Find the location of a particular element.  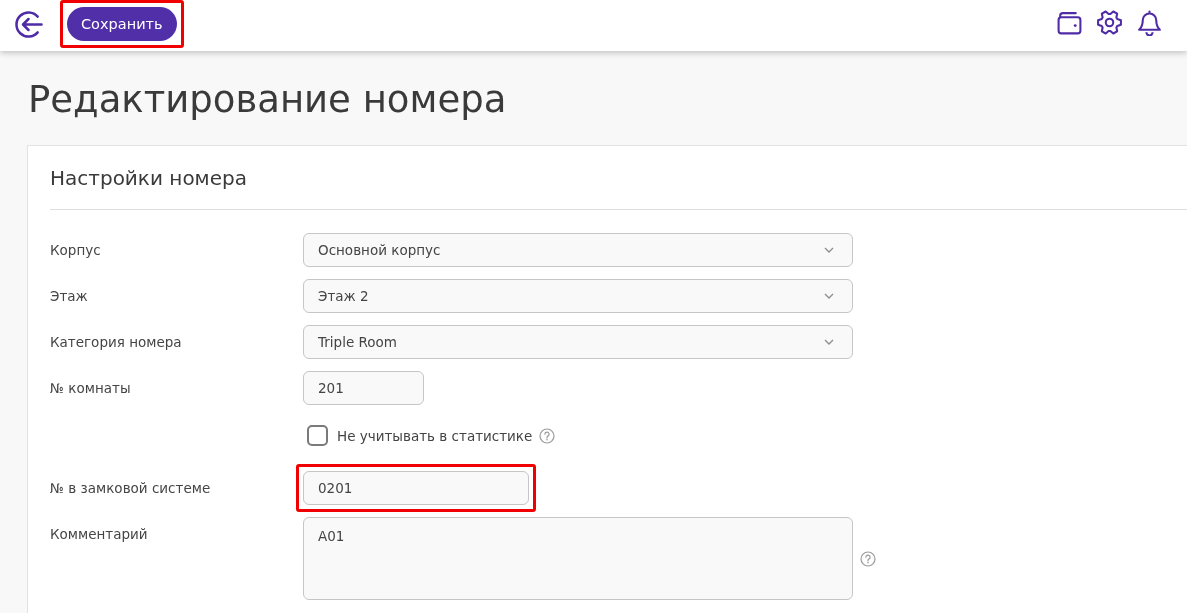

select-field: Triple Room is located at coordinates (578, 342).